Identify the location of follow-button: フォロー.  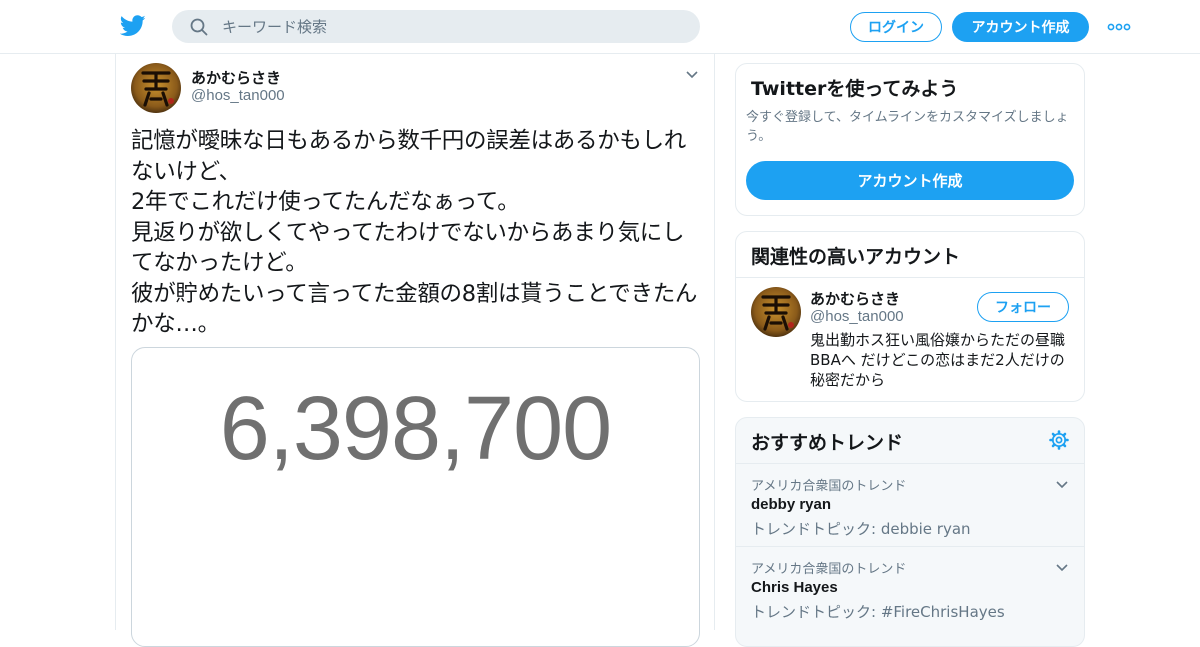
(1023, 307).